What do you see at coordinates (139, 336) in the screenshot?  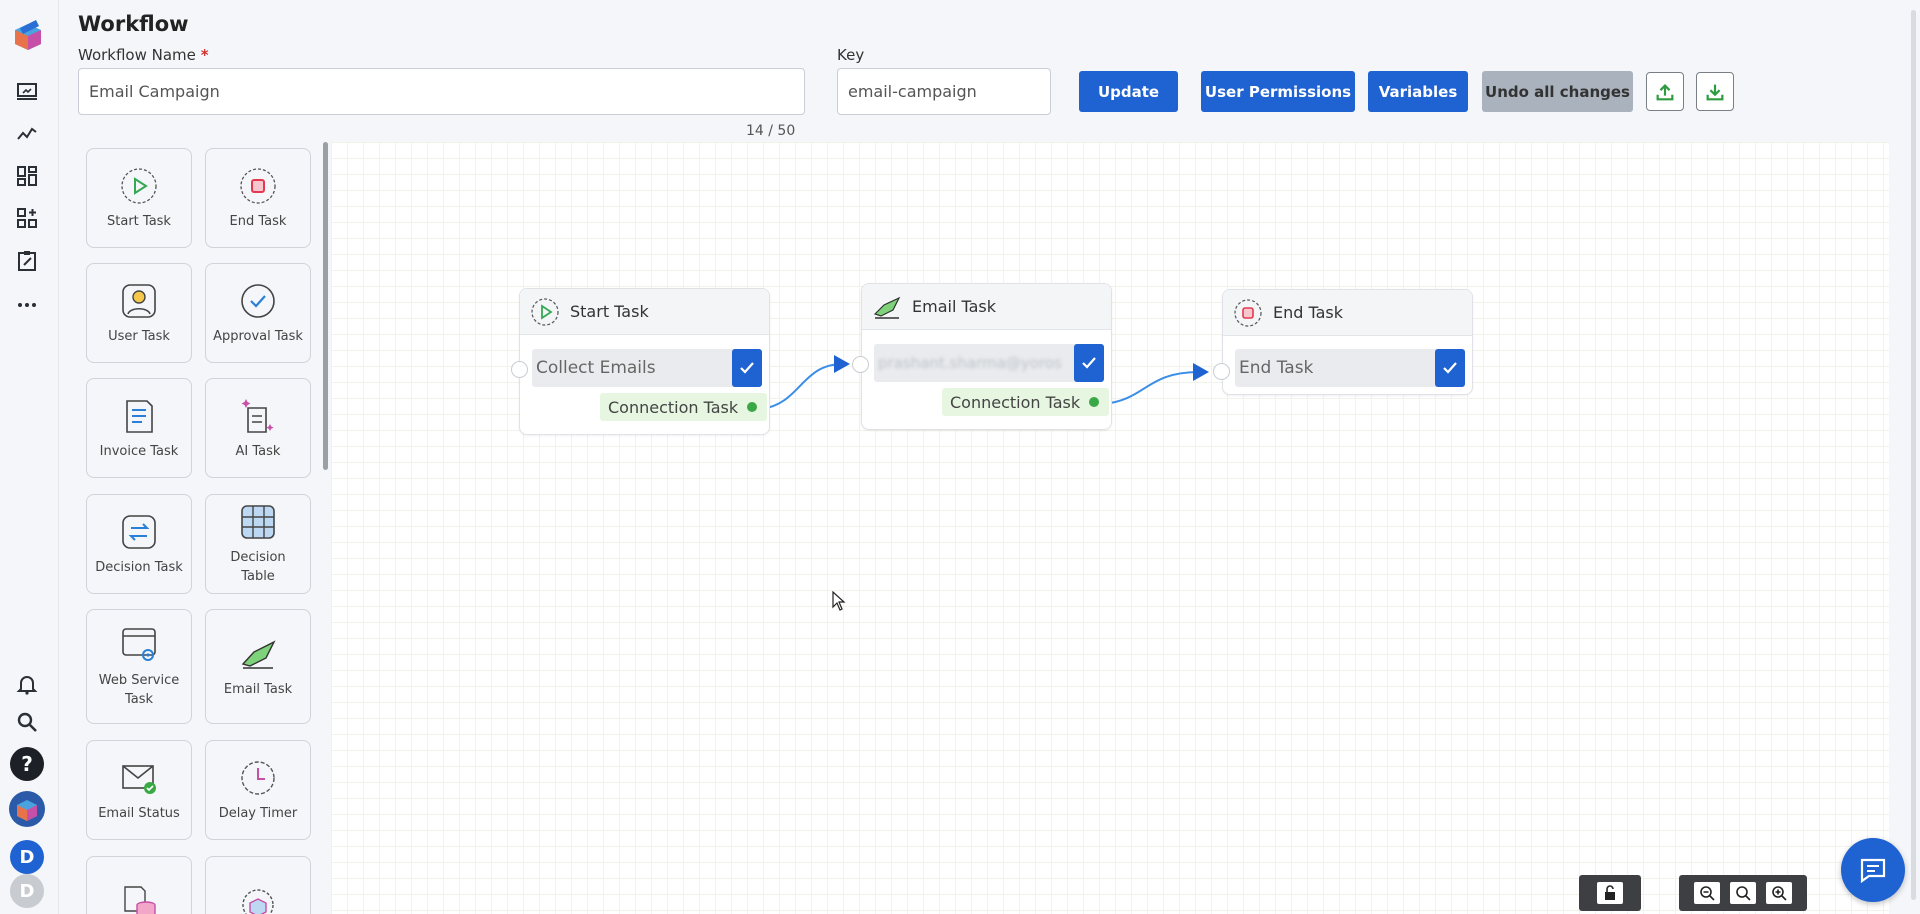 I see `tile-label: User Task` at bounding box center [139, 336].